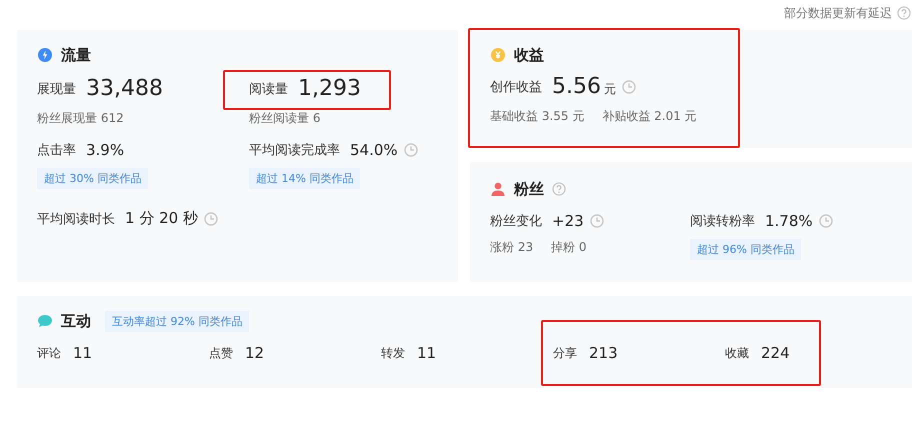 This screenshot has width=918, height=427. I want to click on metric-label: 分享, so click(565, 353).